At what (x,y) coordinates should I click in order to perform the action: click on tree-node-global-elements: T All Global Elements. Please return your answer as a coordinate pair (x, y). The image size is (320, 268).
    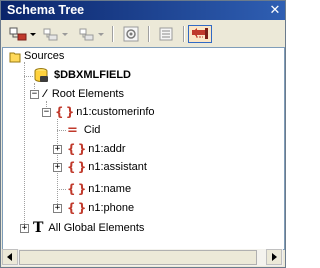
    Looking at the image, I should click on (88, 228).